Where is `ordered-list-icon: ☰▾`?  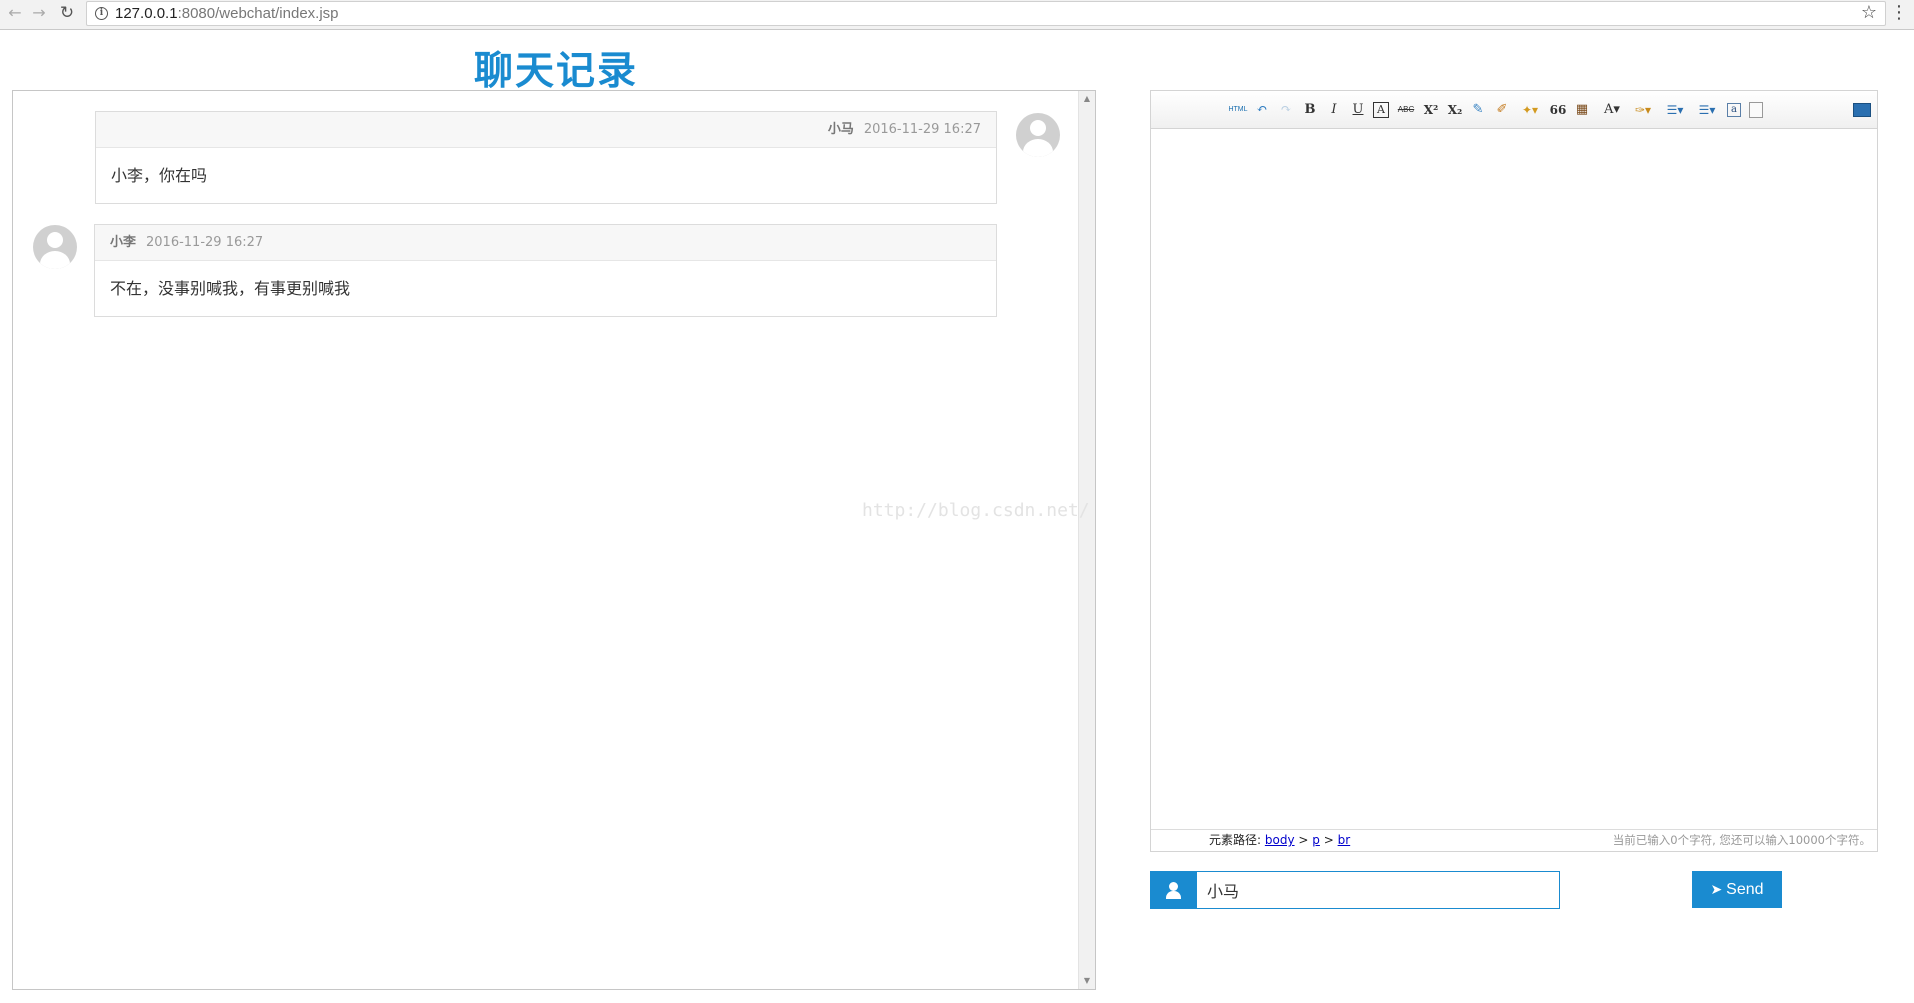 ordered-list-icon: ☰▾ is located at coordinates (1675, 110).